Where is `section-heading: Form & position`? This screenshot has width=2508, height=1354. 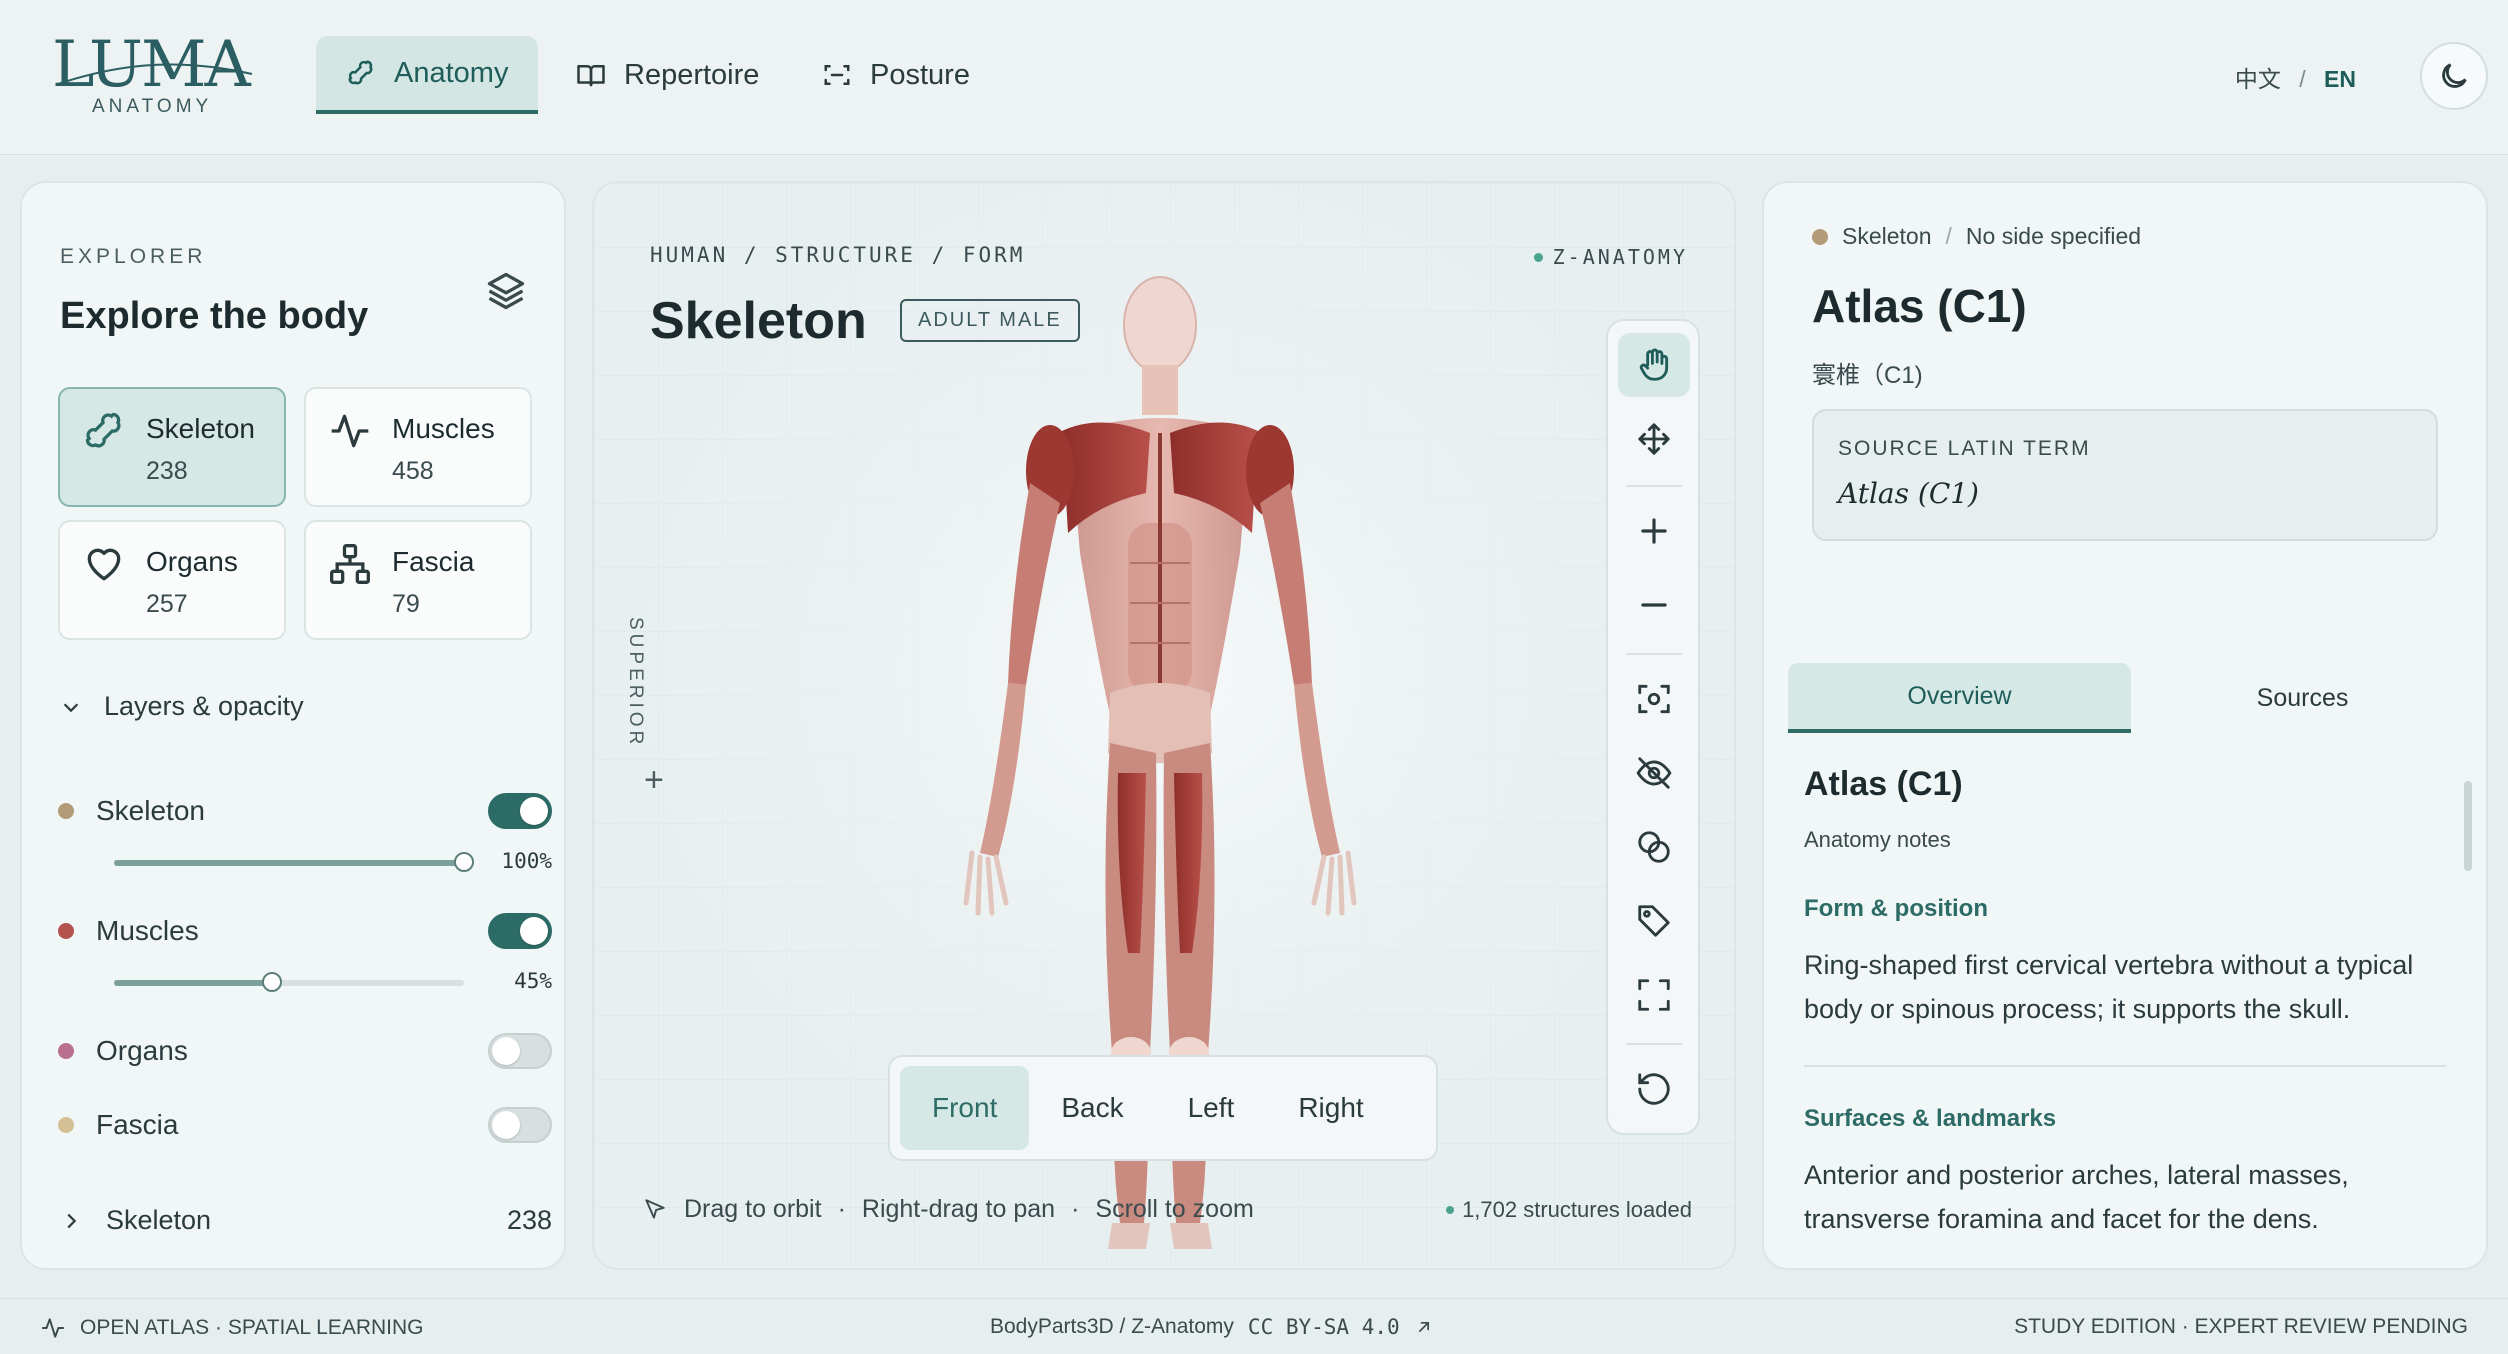
section-heading: Form & position is located at coordinates (1896, 908).